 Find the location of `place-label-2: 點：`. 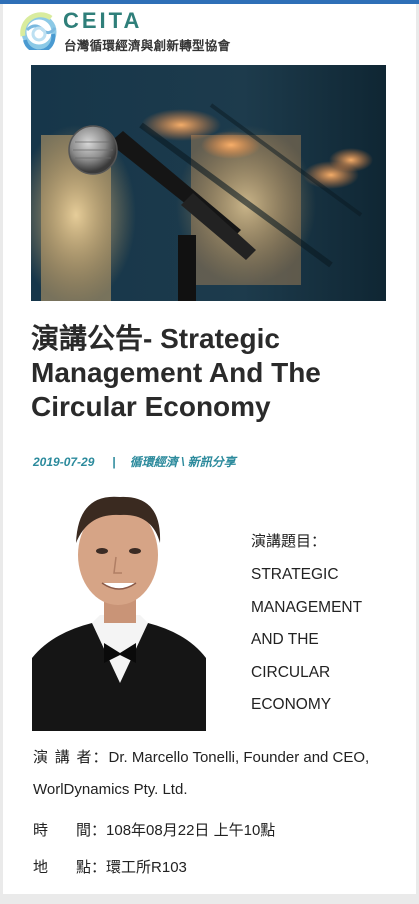

place-label-2: 點： is located at coordinates (91, 867).